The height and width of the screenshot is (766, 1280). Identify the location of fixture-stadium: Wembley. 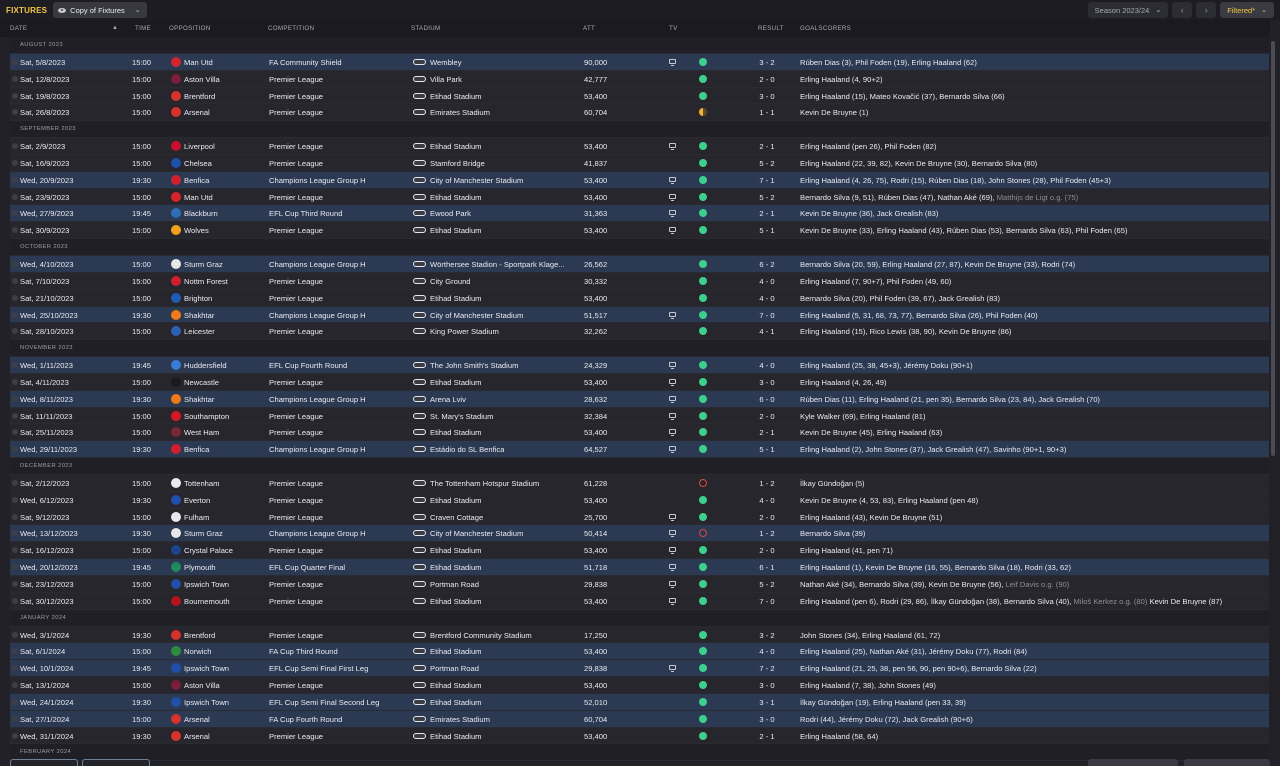
(446, 62).